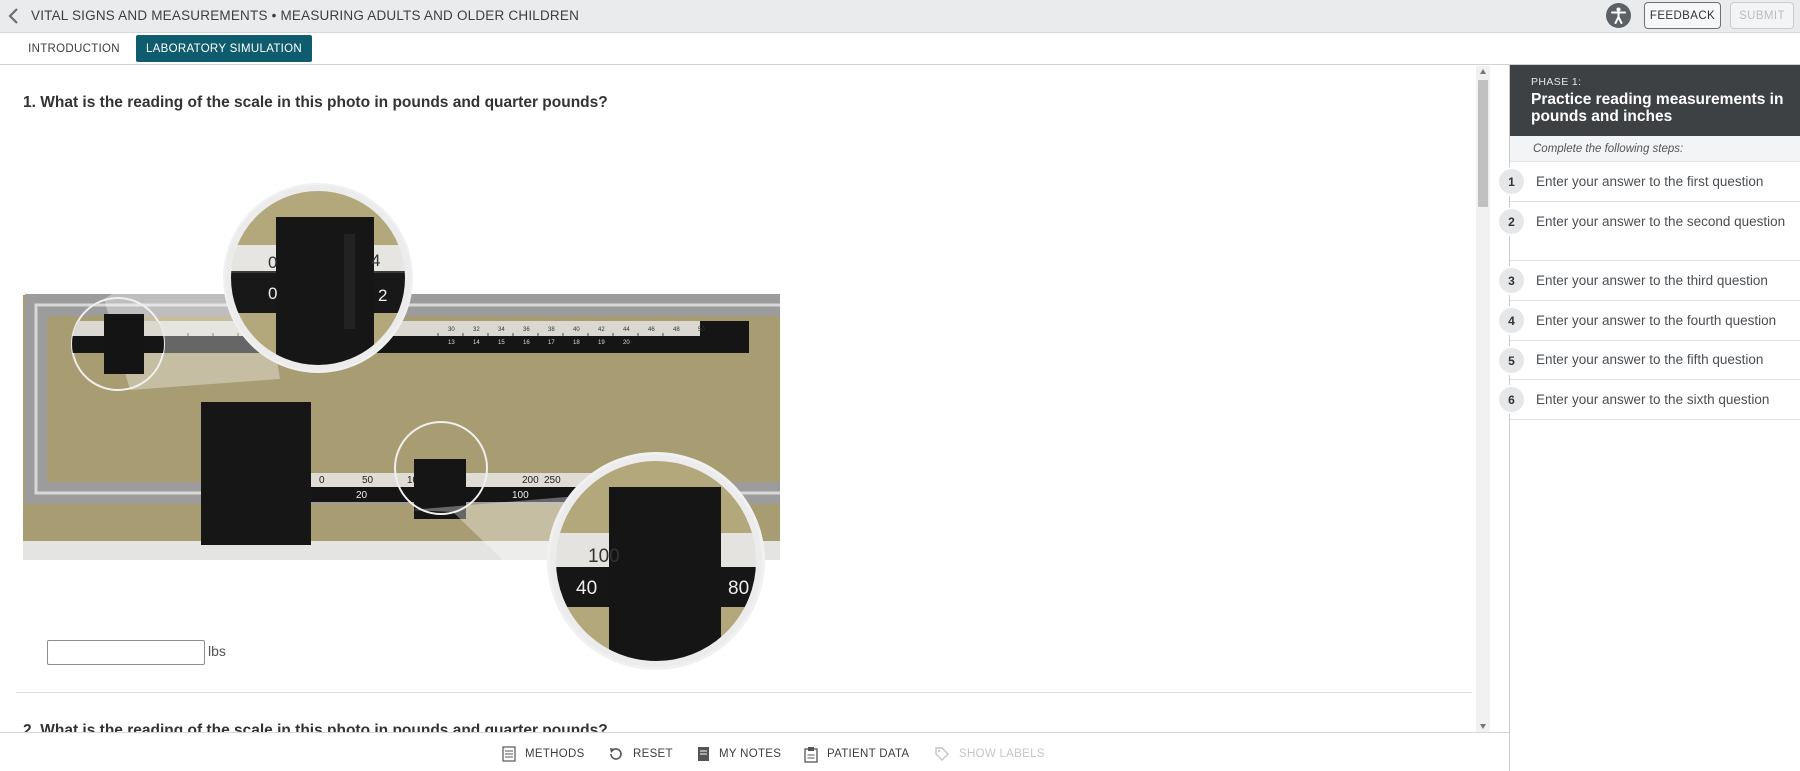  What do you see at coordinates (601, 330) in the screenshot?
I see `upper-beam-label: 42` at bounding box center [601, 330].